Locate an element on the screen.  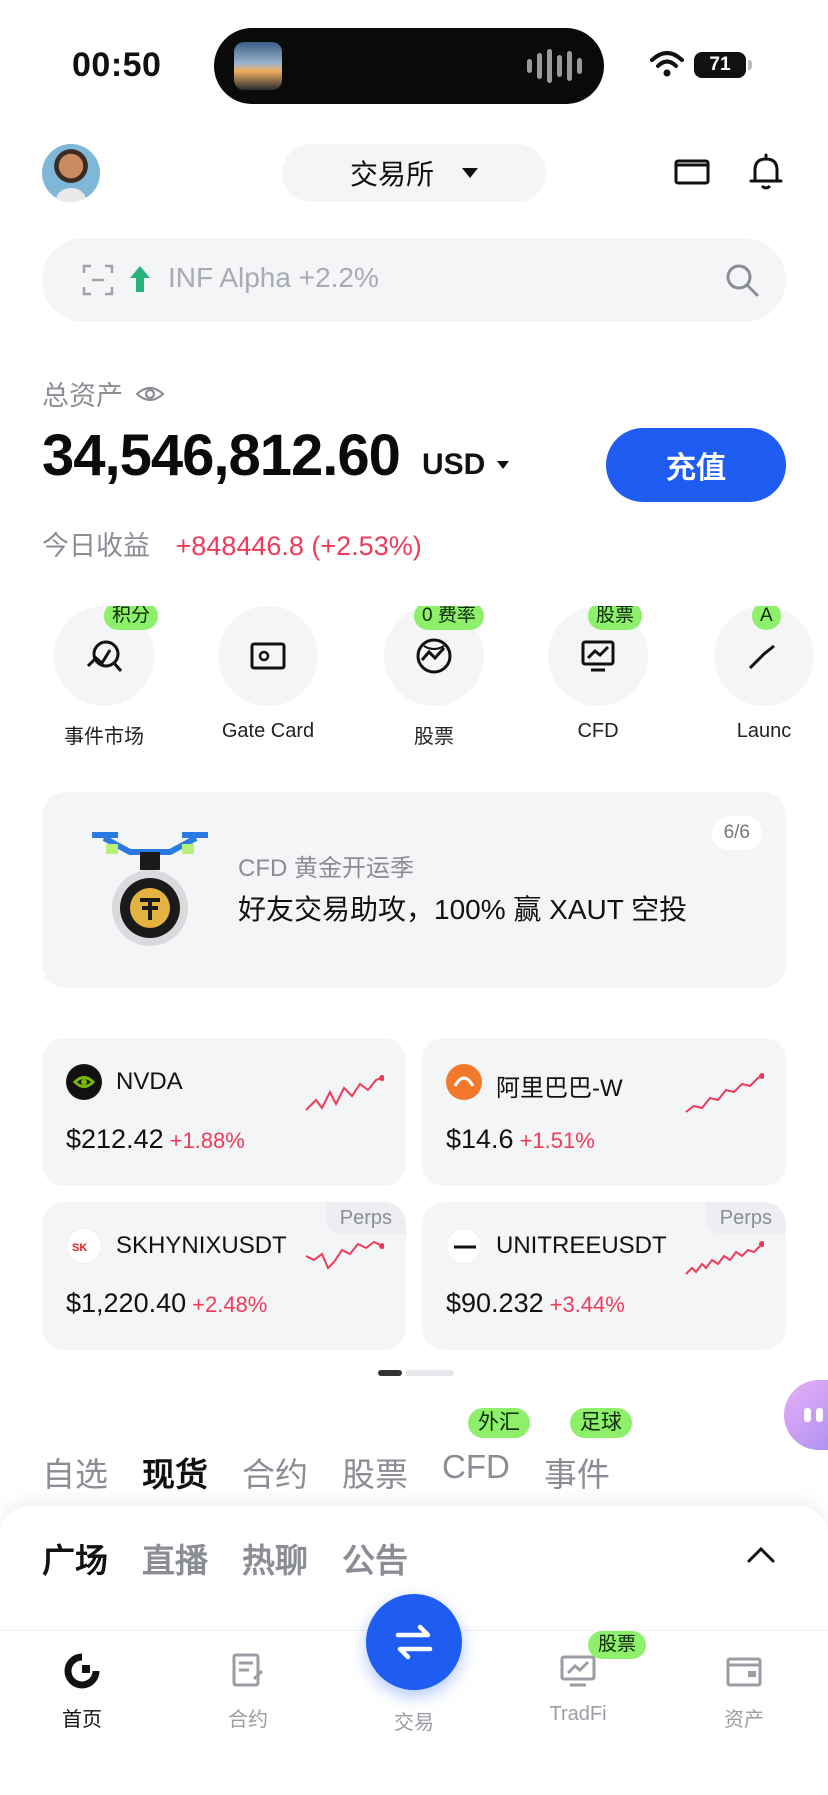
nav-home: 首页 is located at coordinates (82, 1681).